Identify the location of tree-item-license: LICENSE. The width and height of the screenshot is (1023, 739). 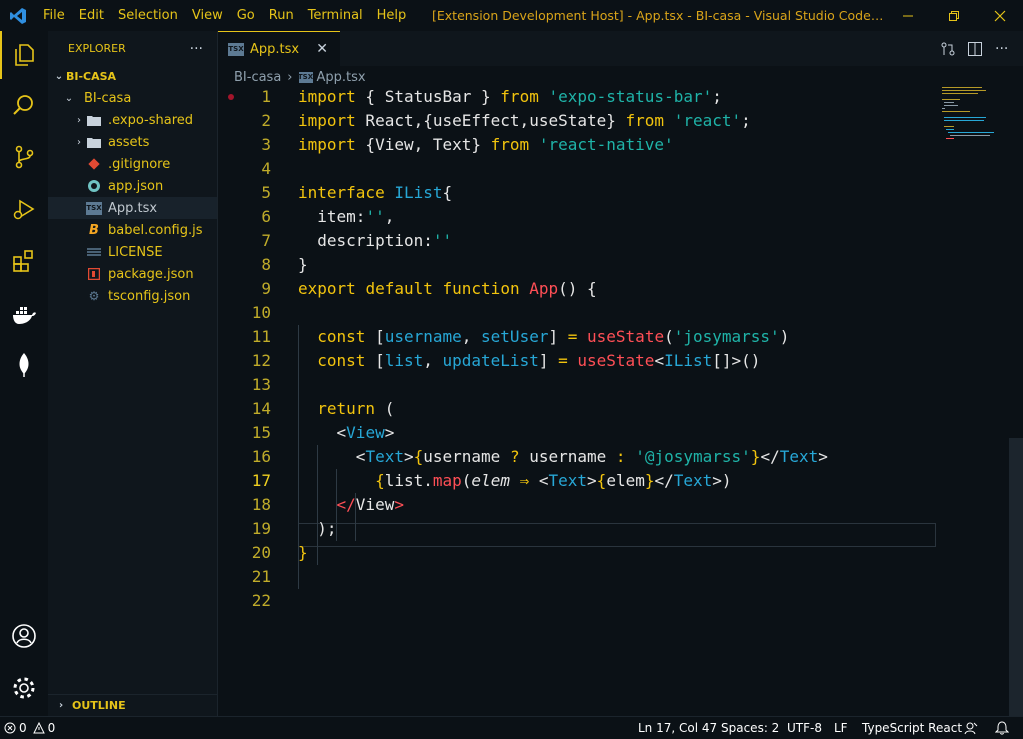
(132, 252).